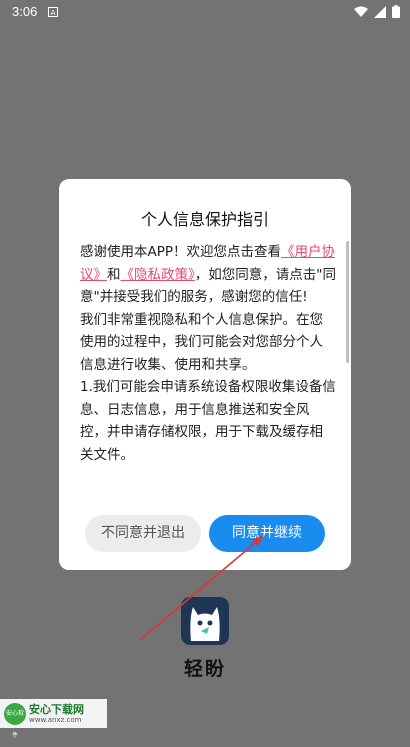  Describe the element at coordinates (114, 274) in the screenshot. I see `p1-and: 和` at that location.